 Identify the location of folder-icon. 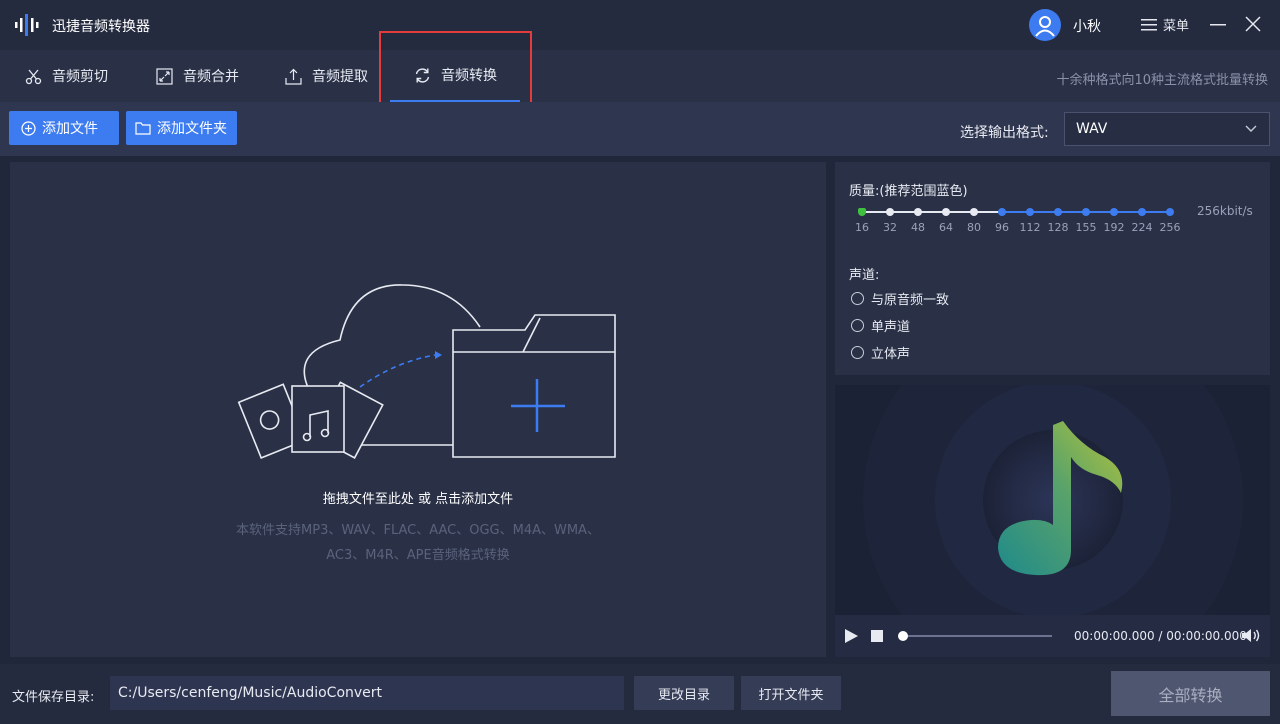
(143, 128).